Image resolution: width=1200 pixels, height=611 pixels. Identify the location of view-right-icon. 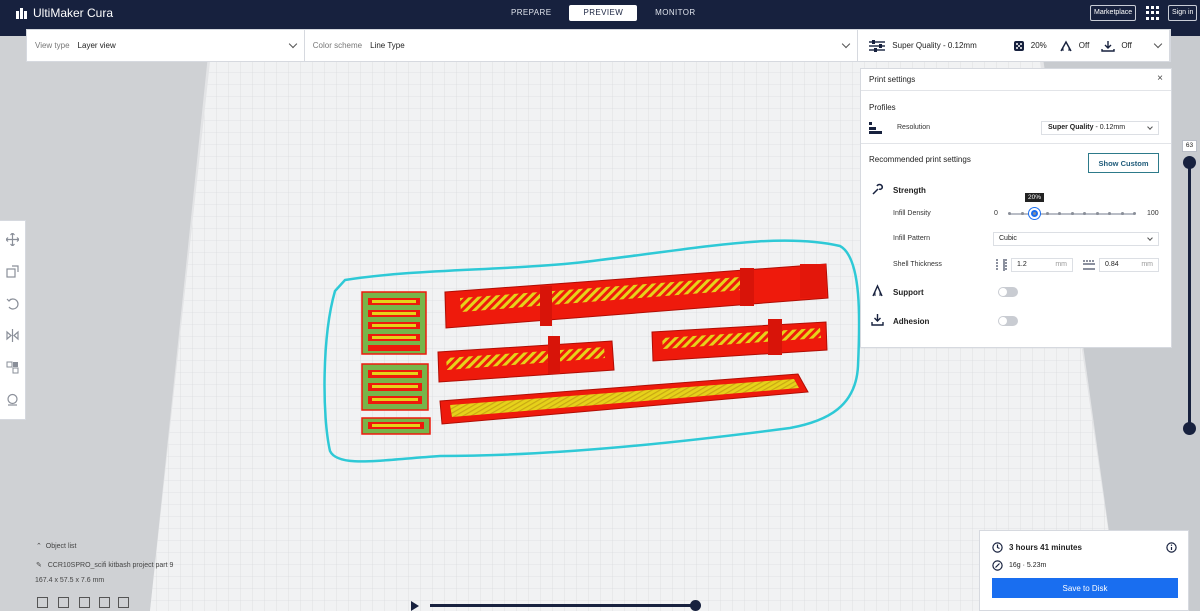
(123, 602).